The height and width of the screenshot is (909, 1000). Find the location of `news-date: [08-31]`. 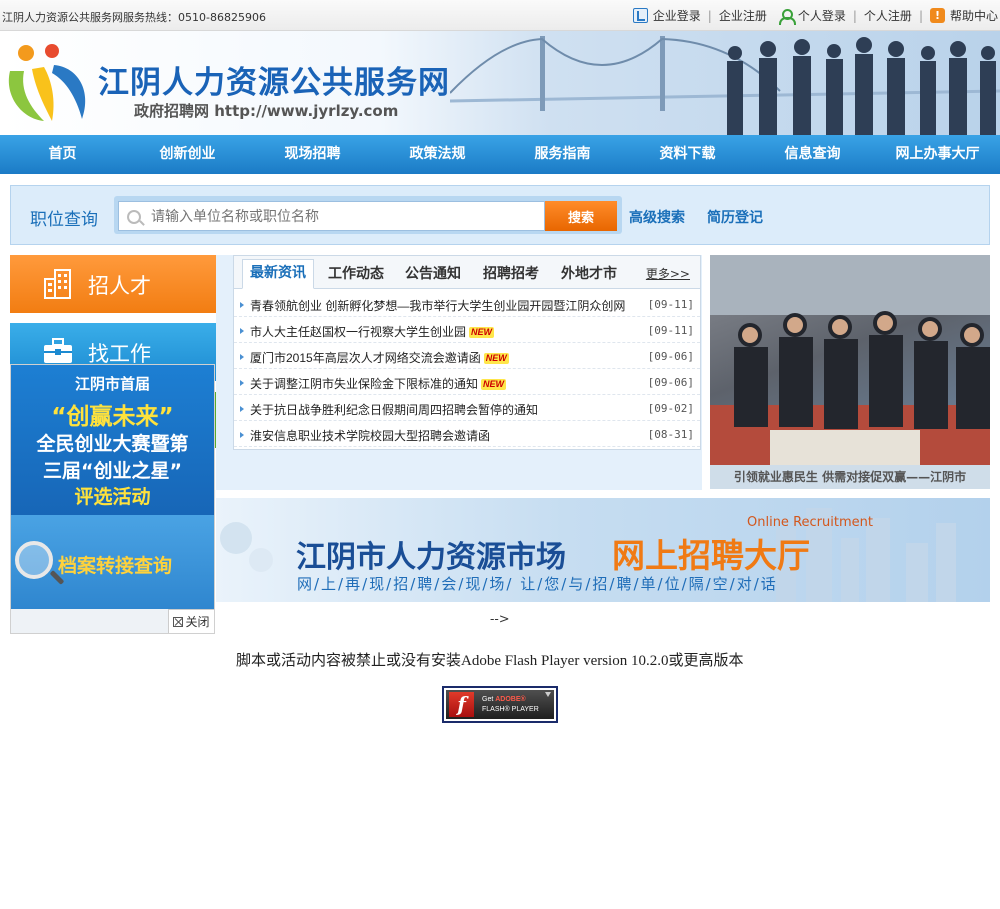

news-date: [08-31] is located at coordinates (670, 434).